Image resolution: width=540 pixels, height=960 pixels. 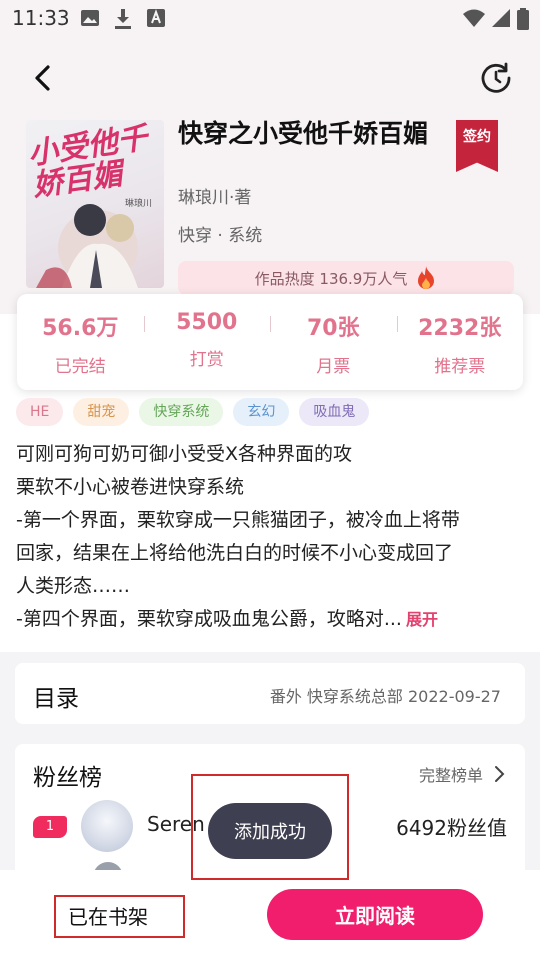 I want to click on stats-card: 56.6万 已完结 5500 打赏 70张 月票 2232张 推荐票, so click(x=270, y=342).